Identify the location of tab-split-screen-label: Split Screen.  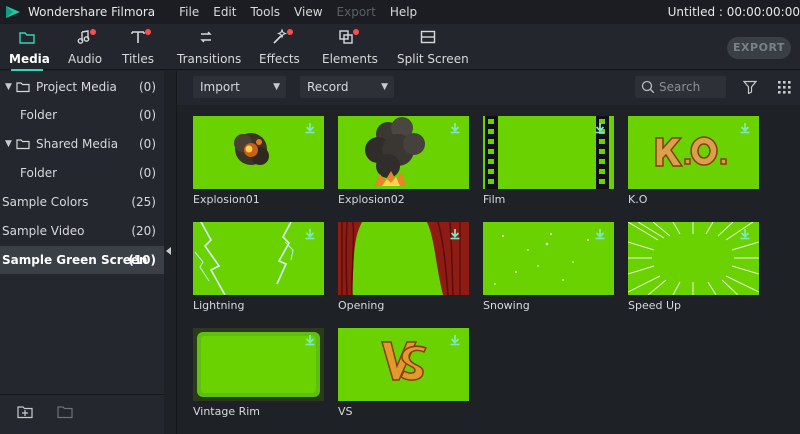
(433, 59).